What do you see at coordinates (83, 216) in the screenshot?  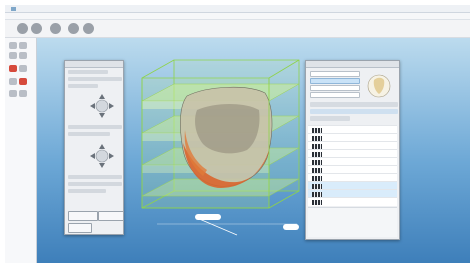 I see `primary-button` at bounding box center [83, 216].